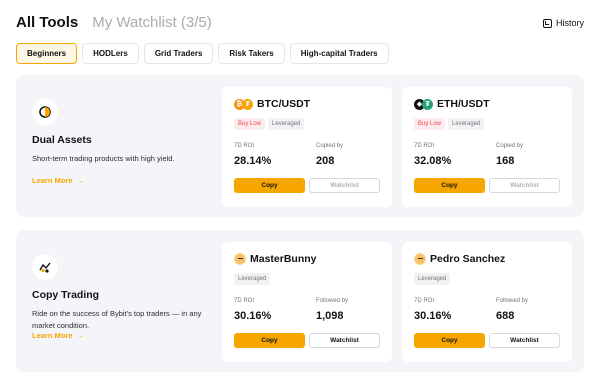 The image size is (600, 389). I want to click on tab-high-capital-traders: High-capital Traders, so click(339, 53).